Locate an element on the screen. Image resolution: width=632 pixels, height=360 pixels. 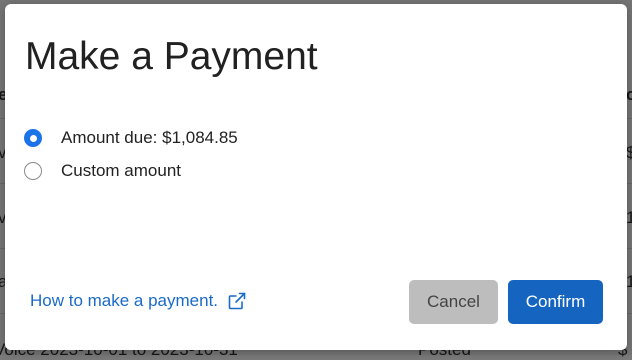
amount-due-option: Amount due: $1,084.85 is located at coordinates (131, 138).